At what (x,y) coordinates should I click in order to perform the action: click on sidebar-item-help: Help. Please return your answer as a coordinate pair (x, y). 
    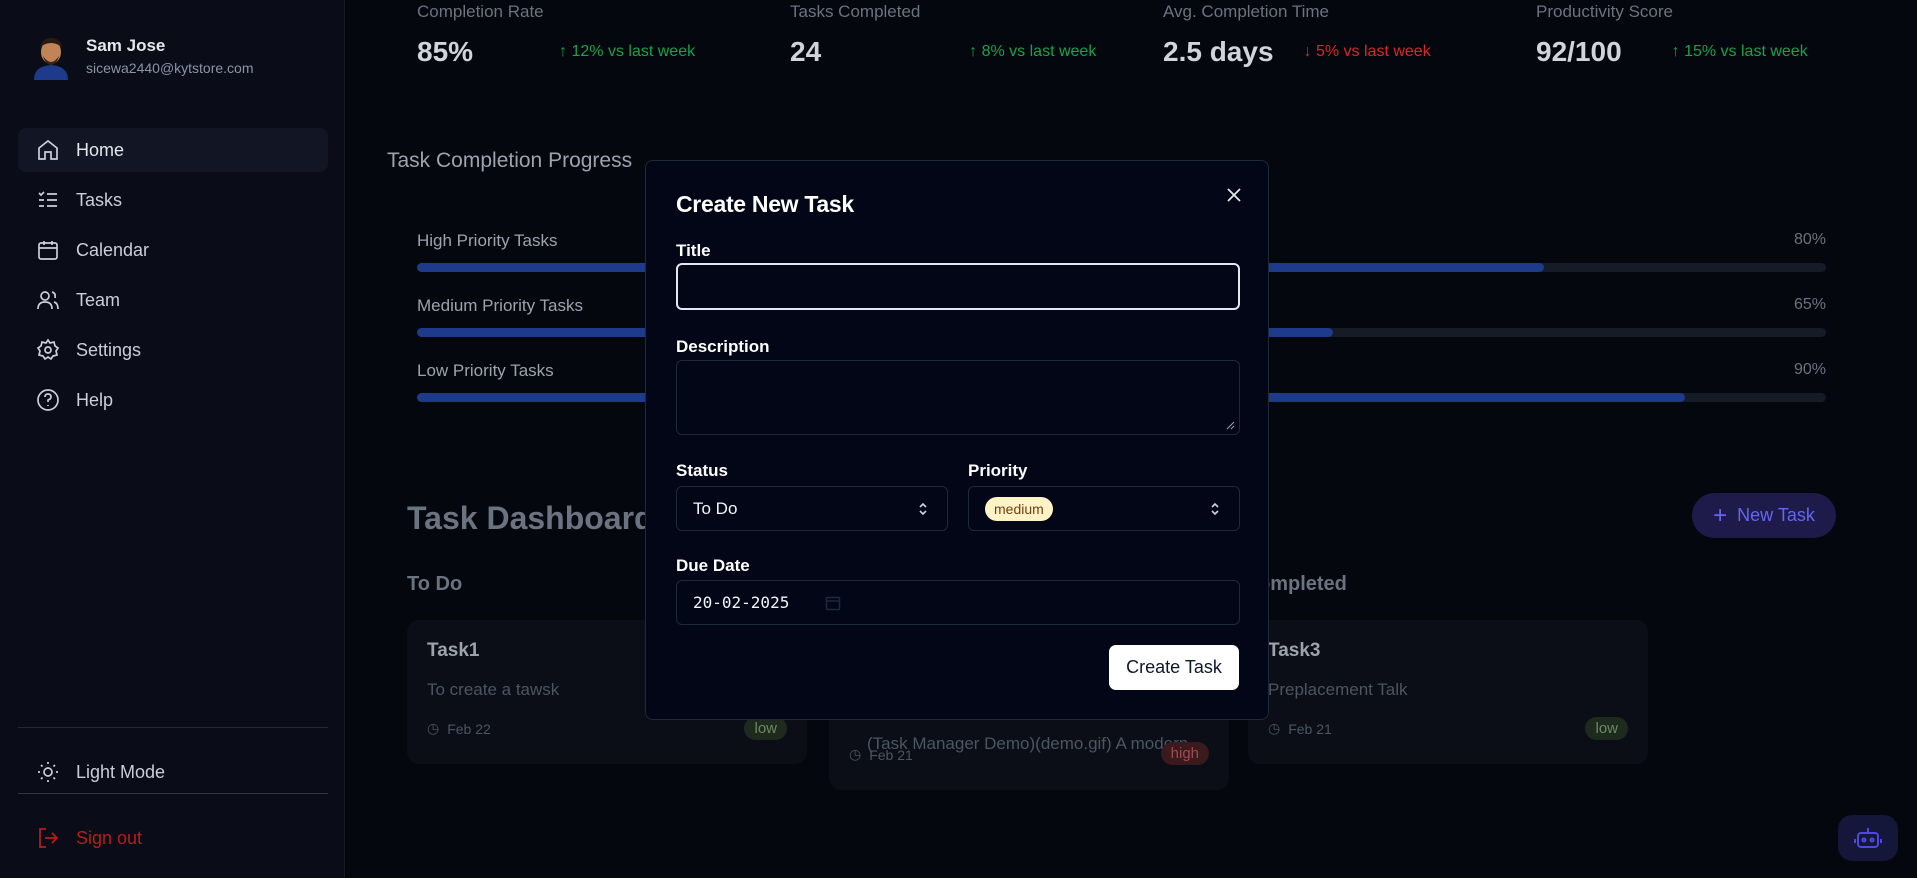
    Looking at the image, I should click on (173, 400).